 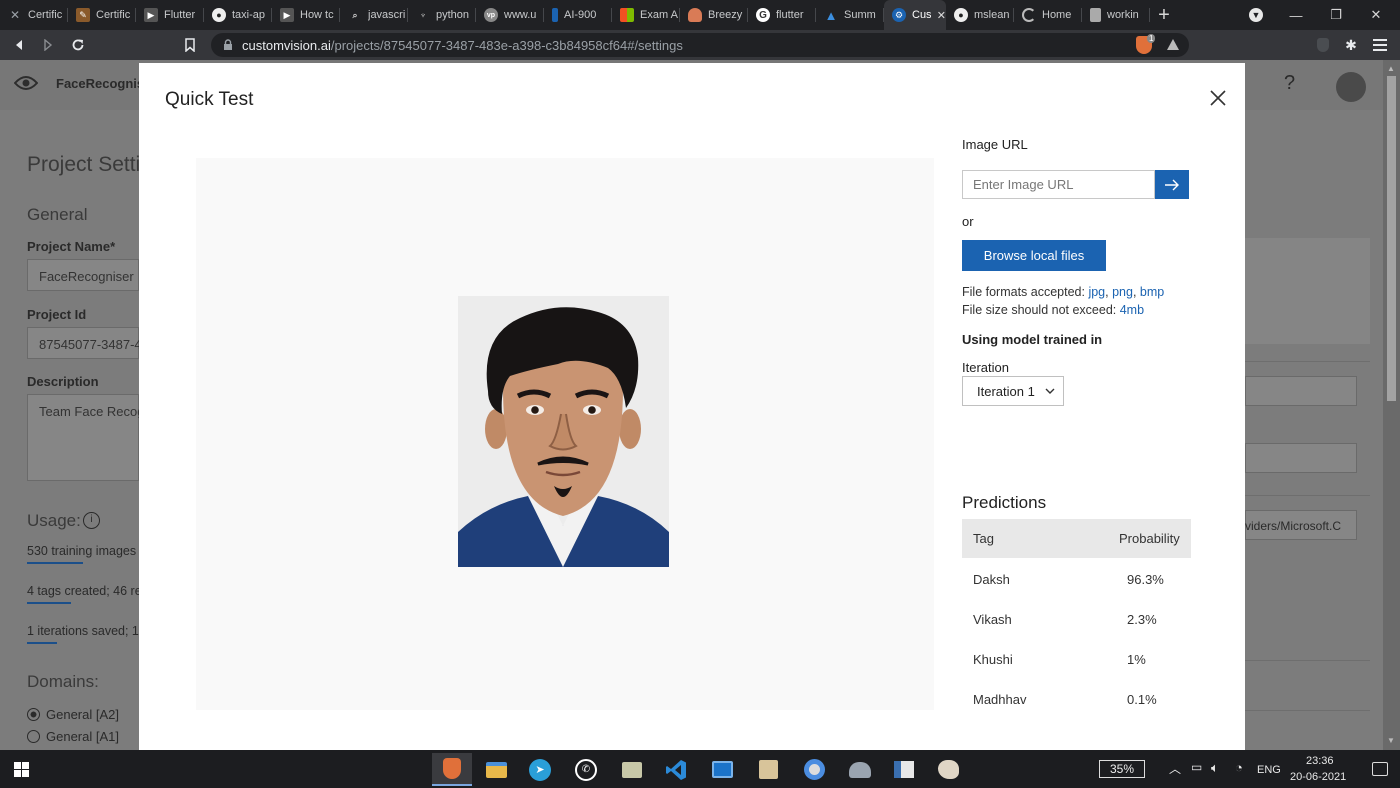 What do you see at coordinates (722, 769) in the screenshot?
I see `remote-desktop-icon` at bounding box center [722, 769].